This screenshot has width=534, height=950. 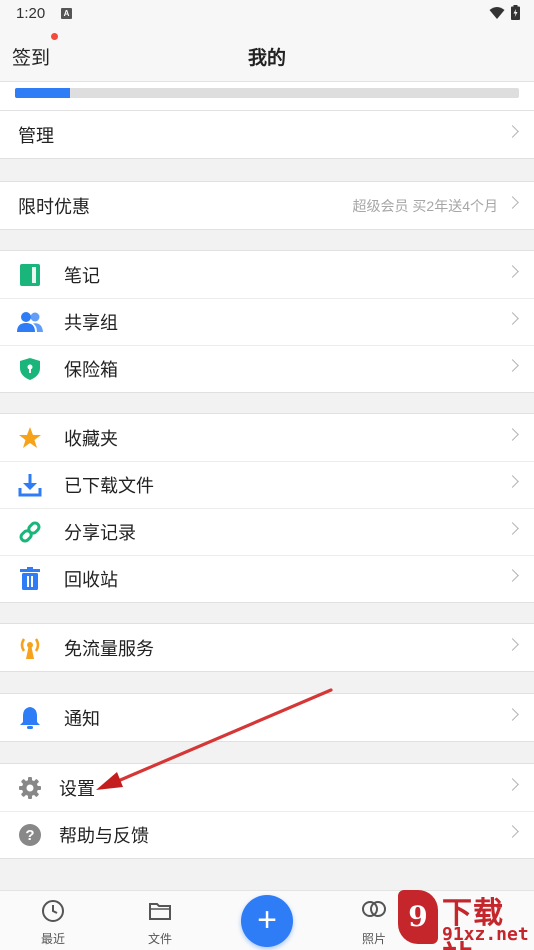 What do you see at coordinates (109, 648) in the screenshot?
I see `row-free-traffic-label: 免流量服务` at bounding box center [109, 648].